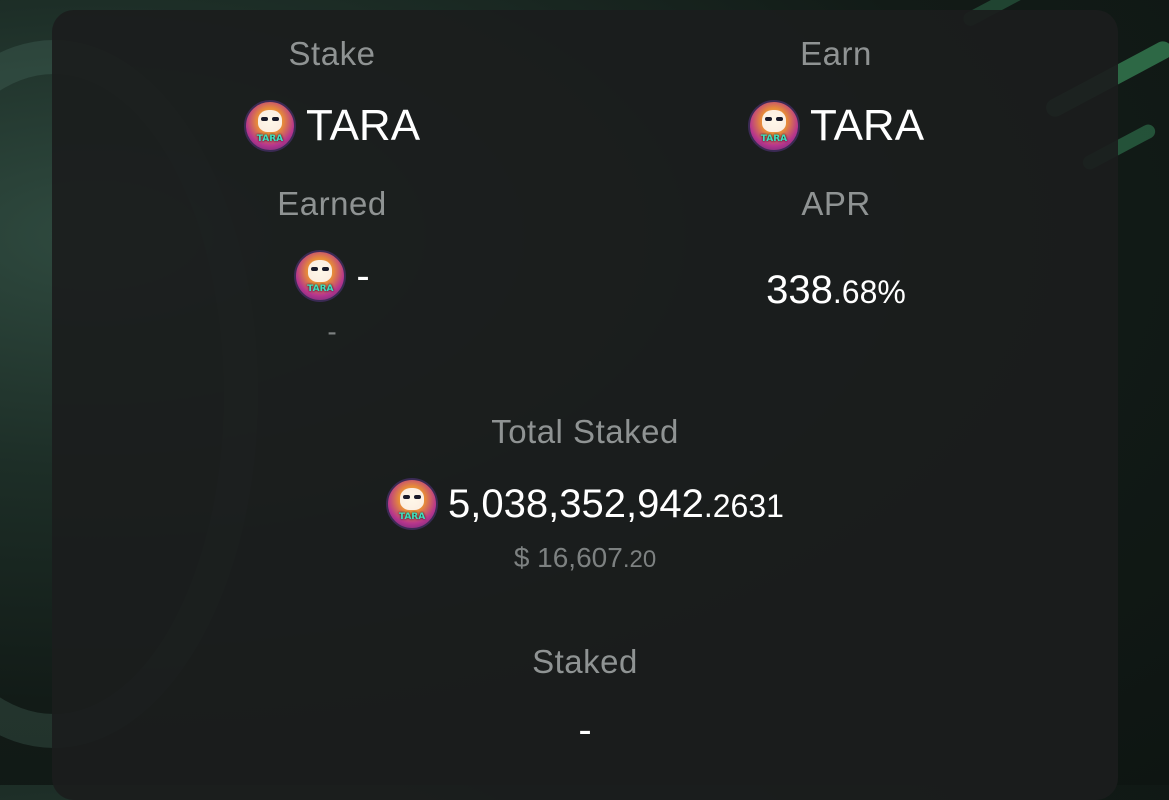 The height and width of the screenshot is (800, 1169). Describe the element at coordinates (639, 559) in the screenshot. I see `total-staked-usd-decimal: .20` at that location.